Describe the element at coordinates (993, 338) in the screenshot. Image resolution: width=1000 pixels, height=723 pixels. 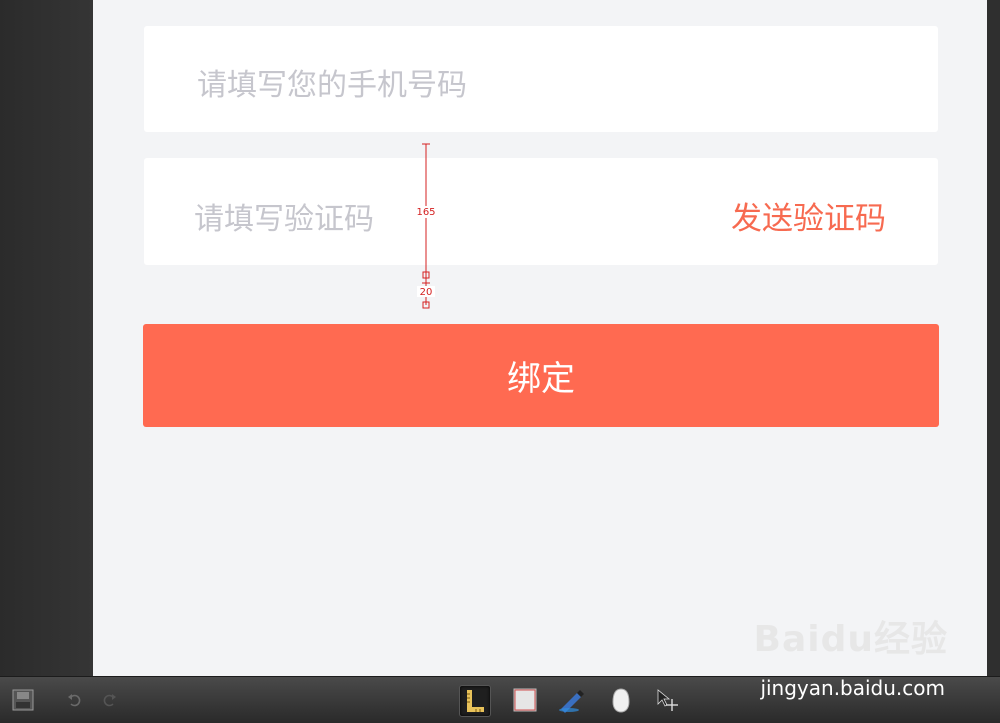
I see `right-dark-panel` at that location.